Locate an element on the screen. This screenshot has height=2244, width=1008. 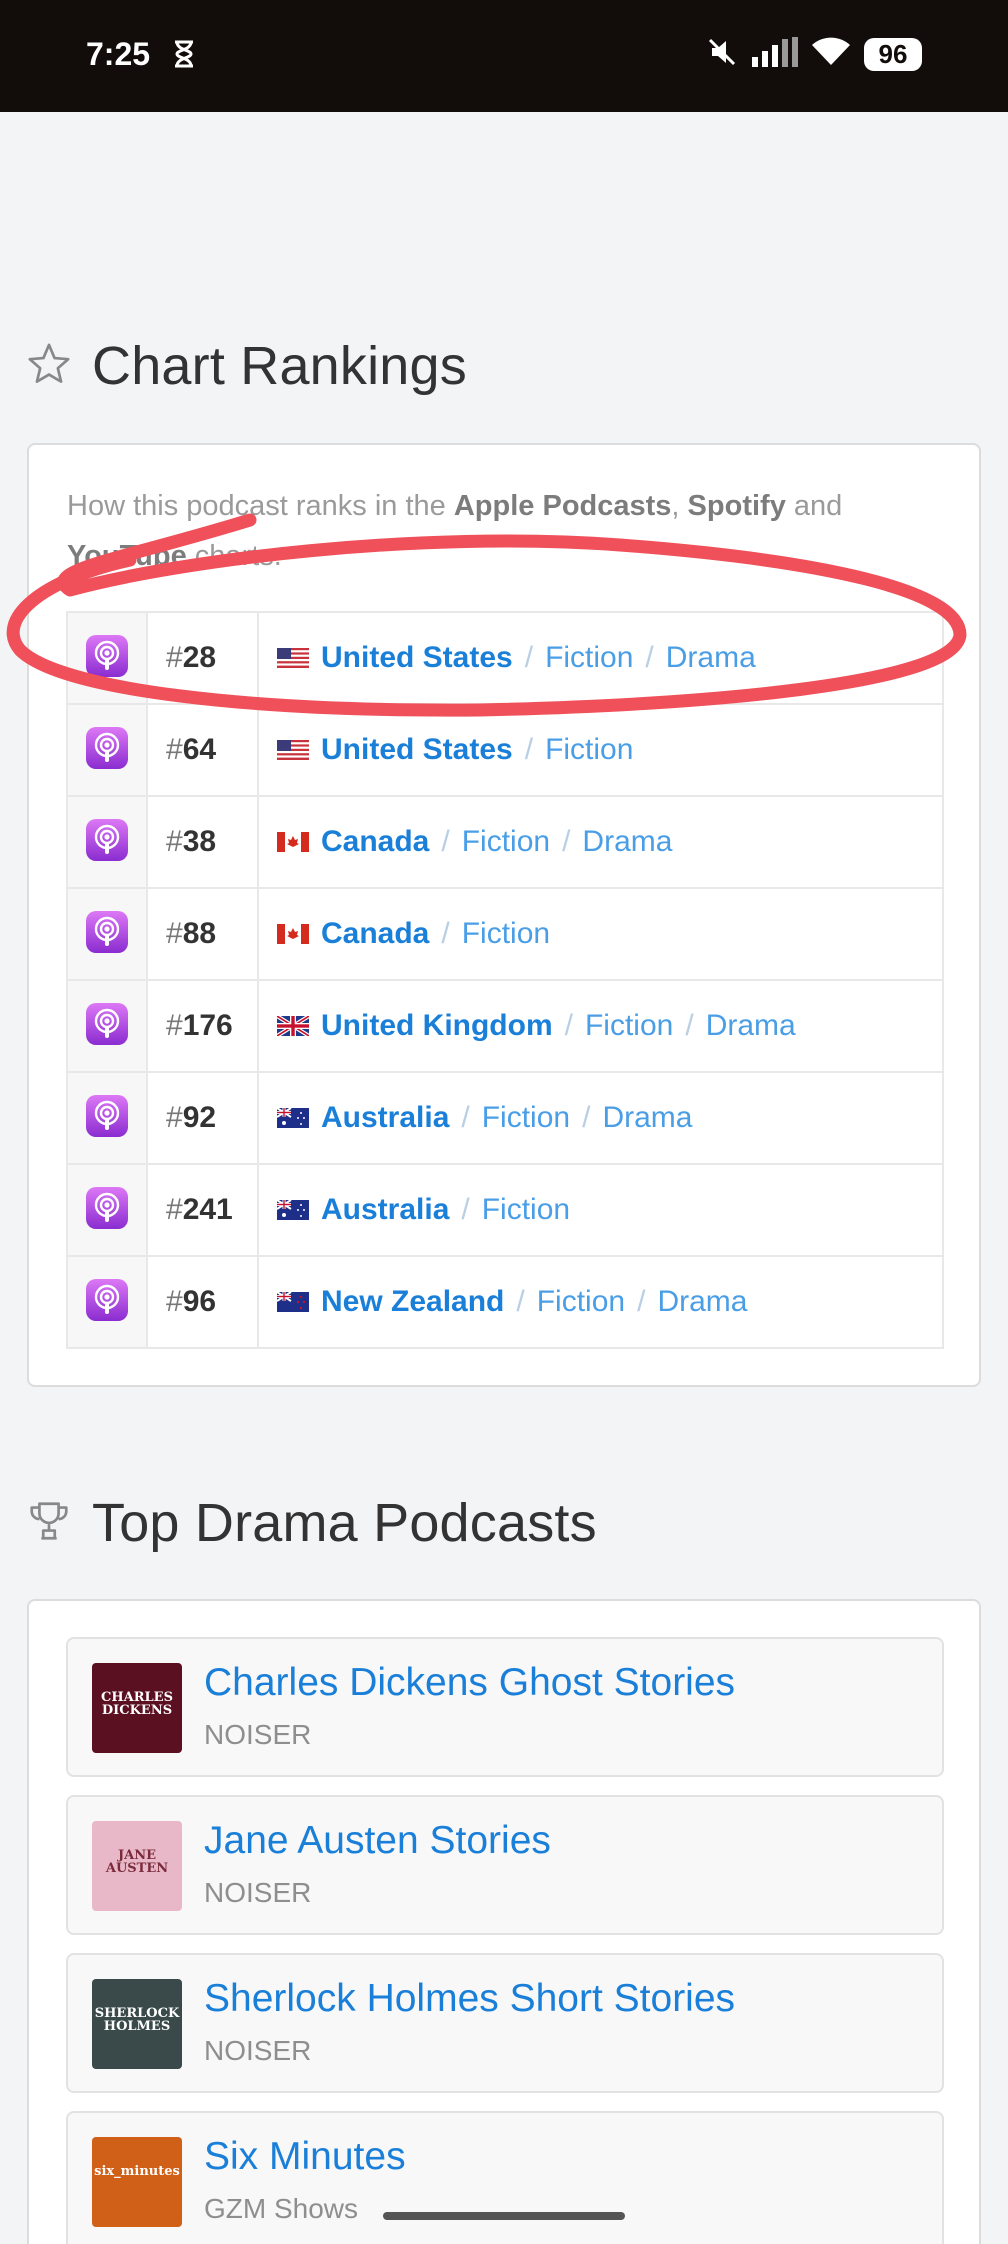
rank-cell: #241 is located at coordinates (202, 1210).